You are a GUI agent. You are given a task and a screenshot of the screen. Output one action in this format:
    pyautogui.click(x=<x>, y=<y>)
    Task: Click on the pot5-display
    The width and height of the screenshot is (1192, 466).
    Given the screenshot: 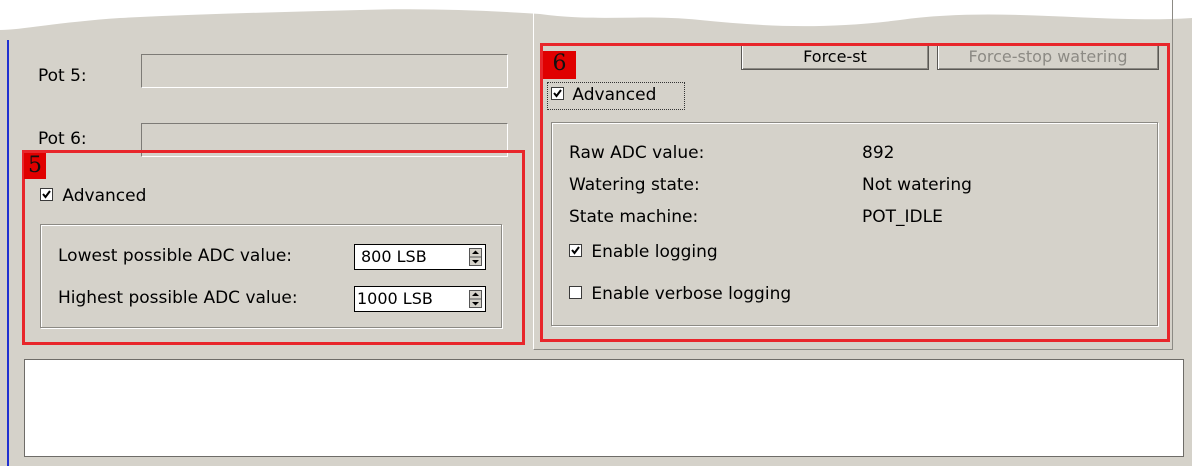 What is the action you would take?
    pyautogui.click(x=324, y=71)
    